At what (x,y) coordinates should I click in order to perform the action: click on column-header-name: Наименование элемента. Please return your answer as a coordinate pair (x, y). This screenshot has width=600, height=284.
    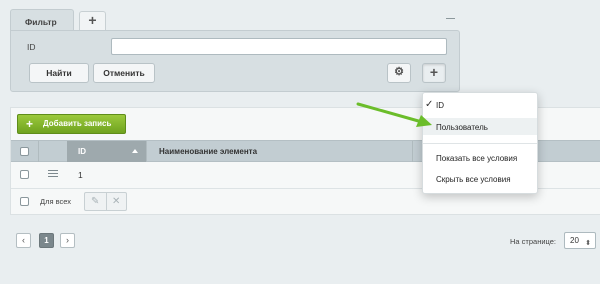
    Looking at the image, I should click on (208, 151).